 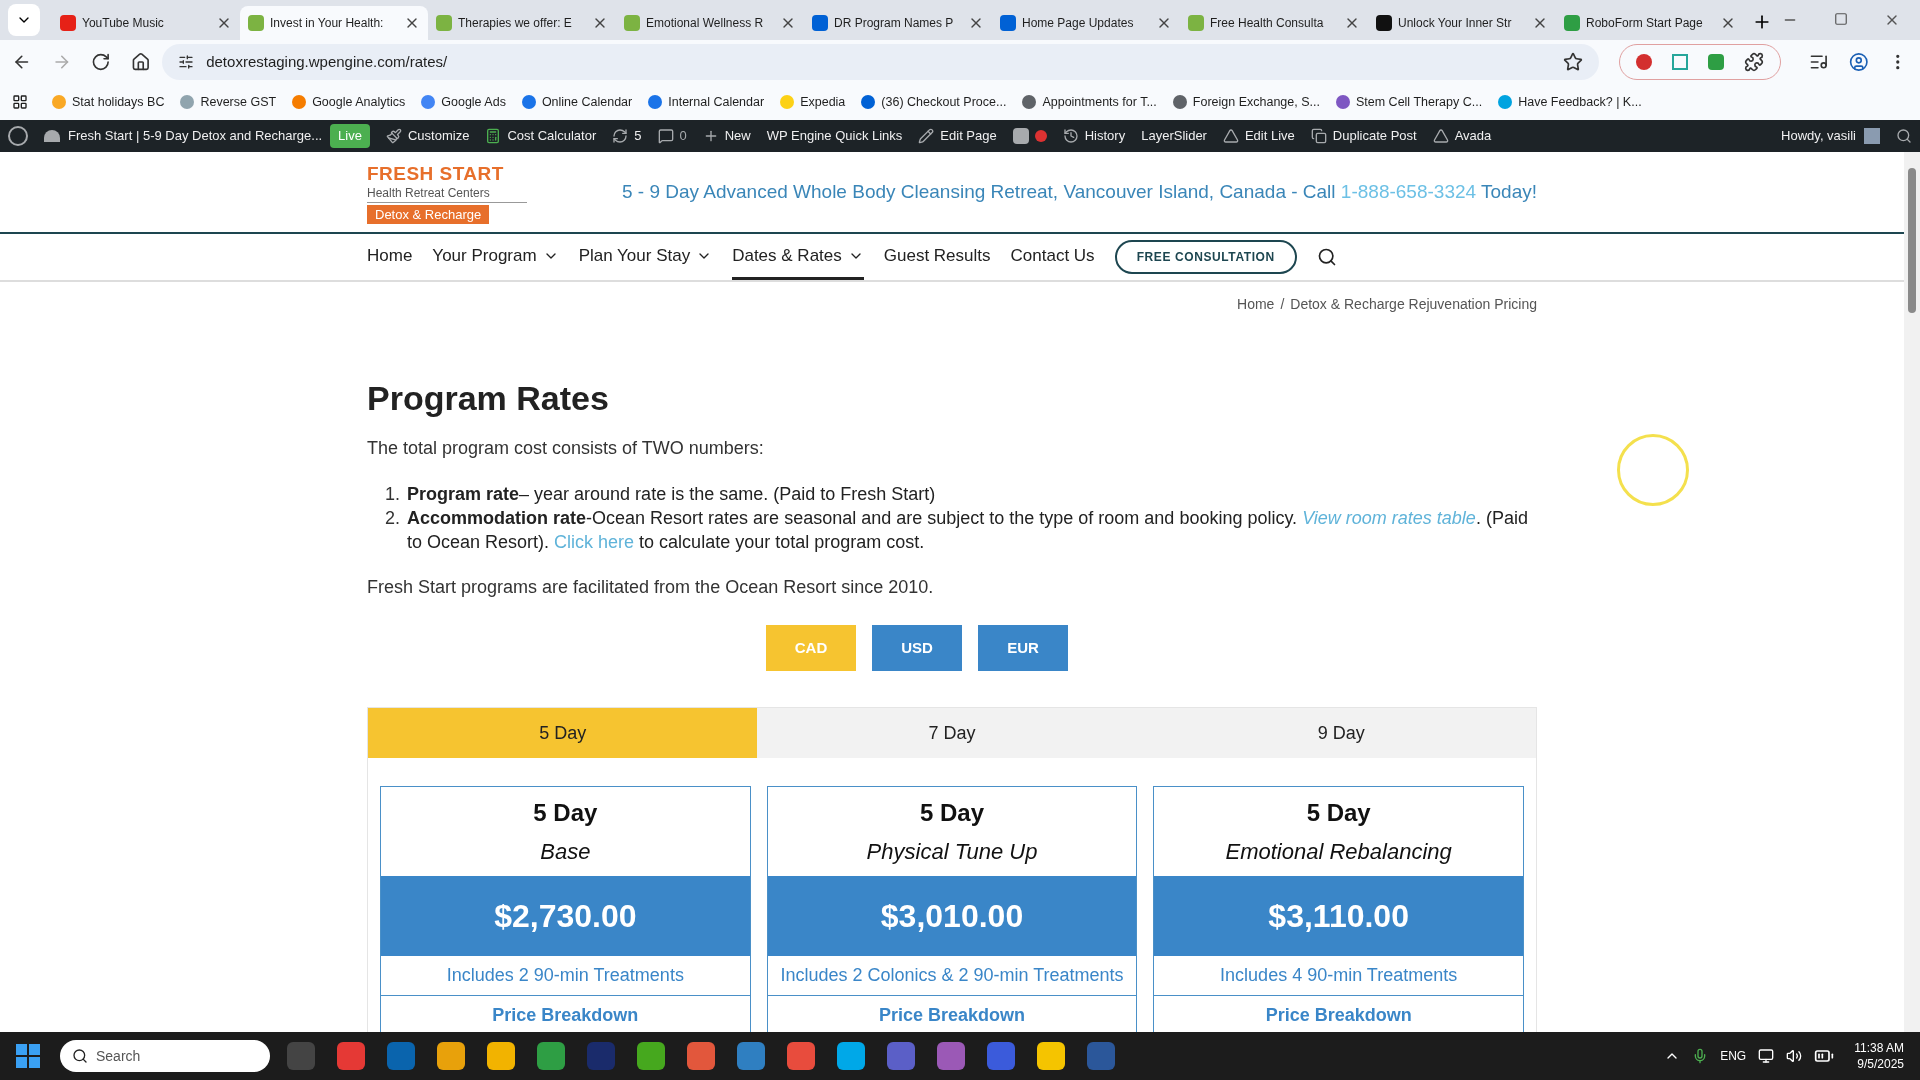 What do you see at coordinates (968, 136) in the screenshot?
I see `admin-bar-link: Edit Page` at bounding box center [968, 136].